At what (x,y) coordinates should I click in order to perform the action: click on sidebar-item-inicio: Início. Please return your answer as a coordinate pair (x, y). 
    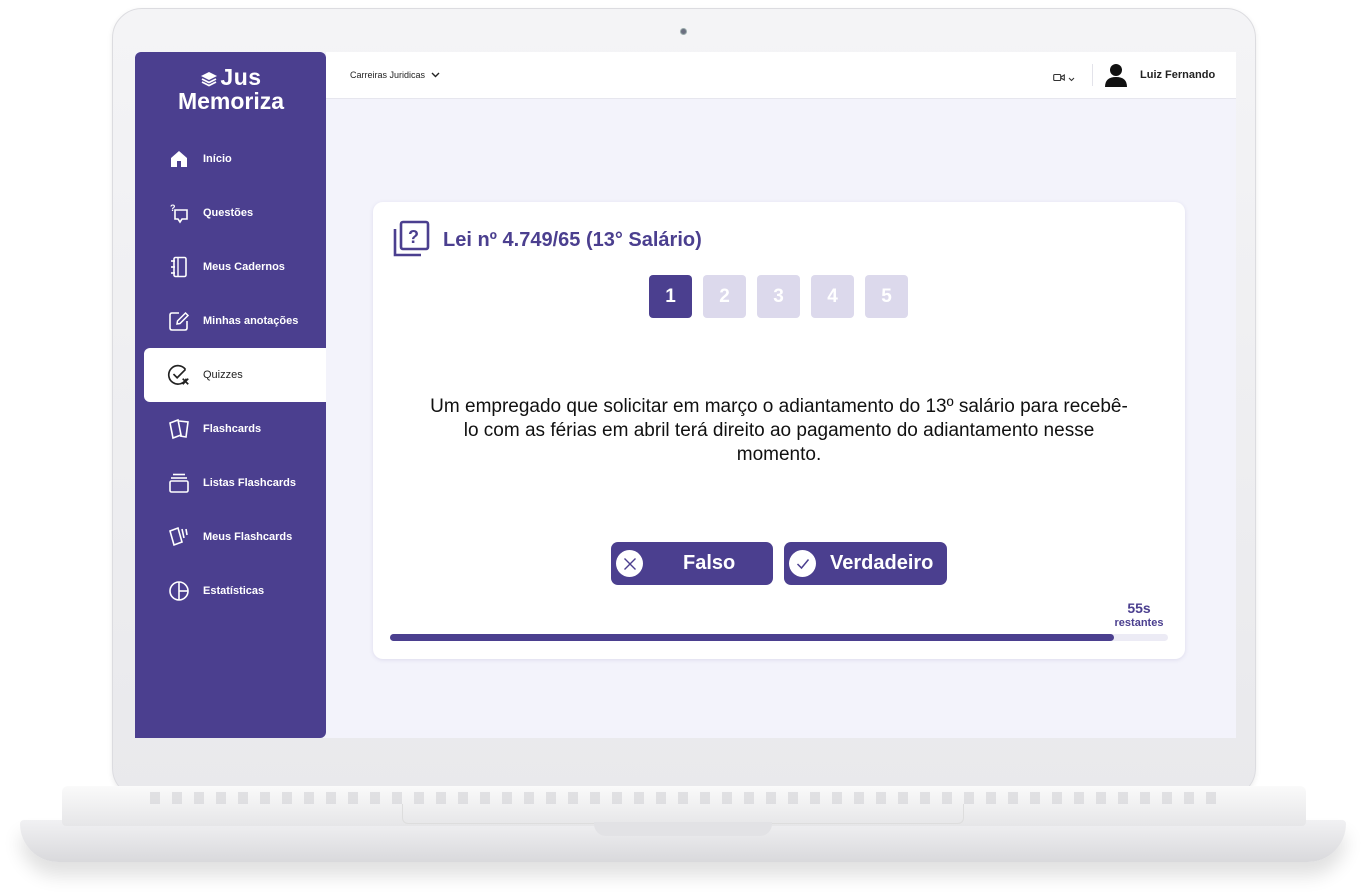
    Looking at the image, I should click on (230, 159).